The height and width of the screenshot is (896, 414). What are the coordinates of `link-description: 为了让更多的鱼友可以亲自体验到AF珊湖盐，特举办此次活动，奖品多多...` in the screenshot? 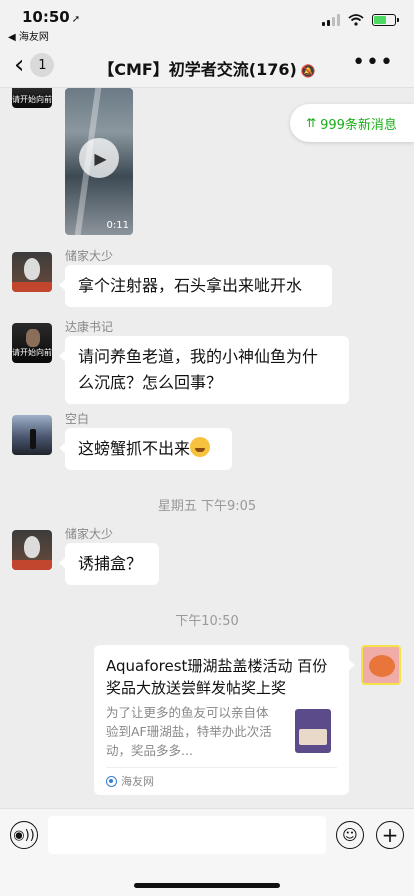 It's located at (189, 731).